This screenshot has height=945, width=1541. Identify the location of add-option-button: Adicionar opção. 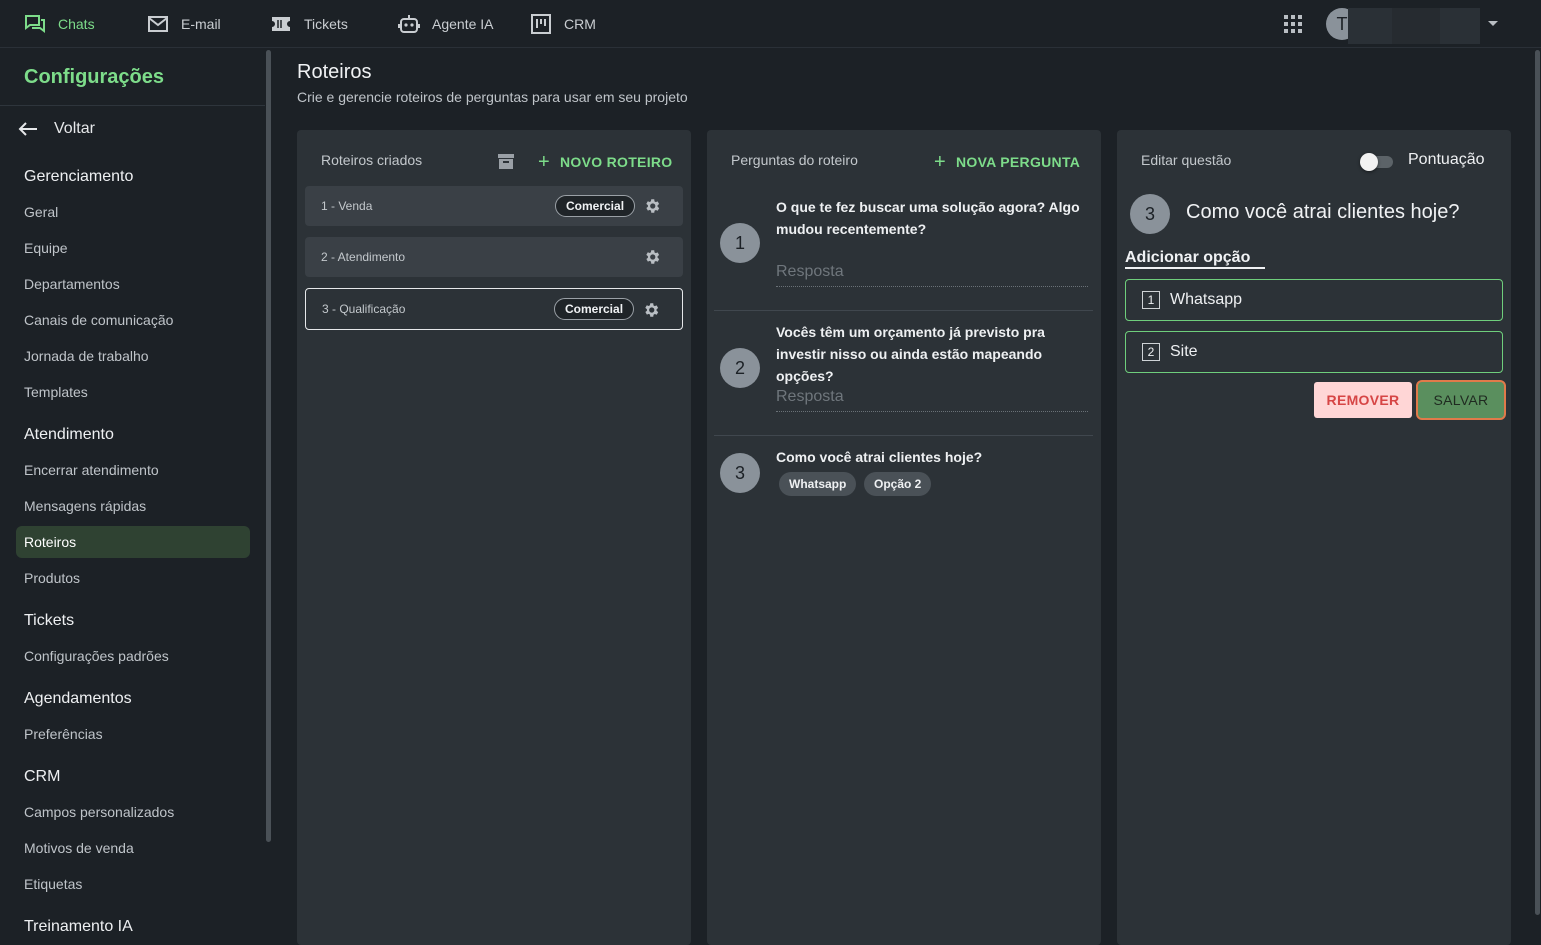
(1195, 259).